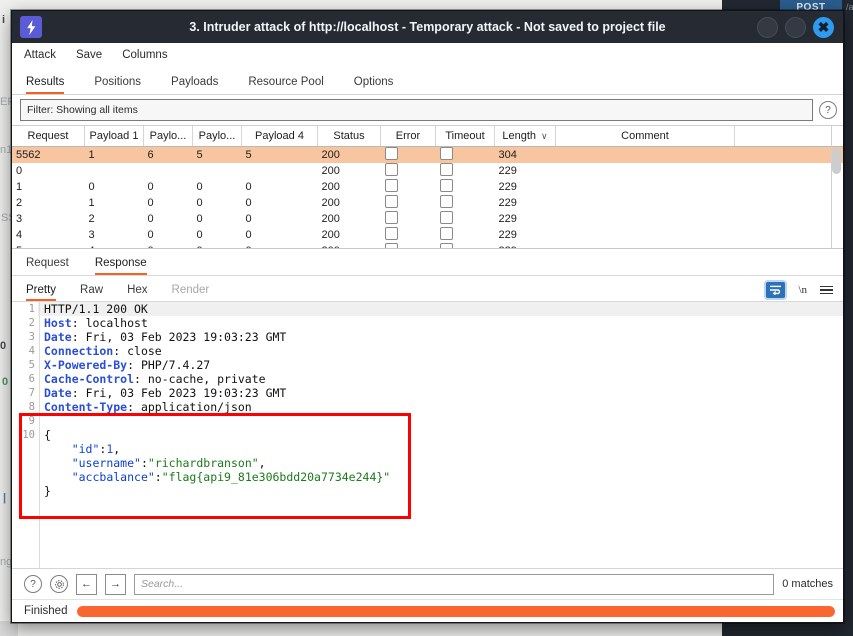 The height and width of the screenshot is (636, 853). I want to click on column-header-request: Request, so click(48, 136).